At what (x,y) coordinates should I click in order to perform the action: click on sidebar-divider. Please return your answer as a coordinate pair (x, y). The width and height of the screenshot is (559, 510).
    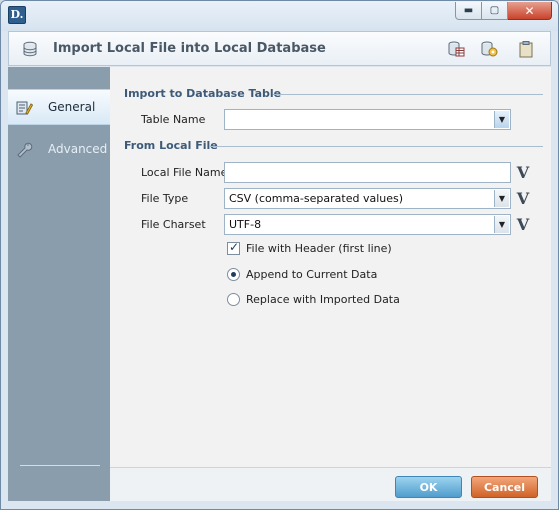
    Looking at the image, I should click on (60, 465).